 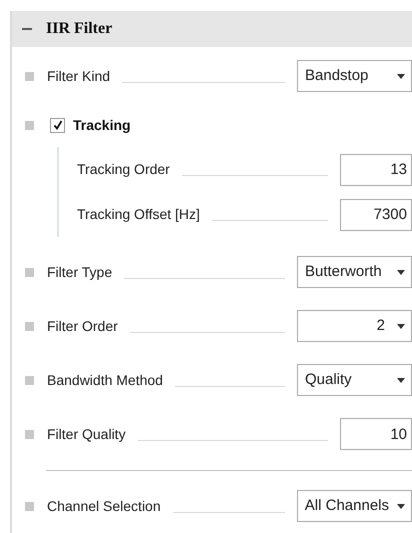 I want to click on checkbox-label: Tracking, so click(x=102, y=125).